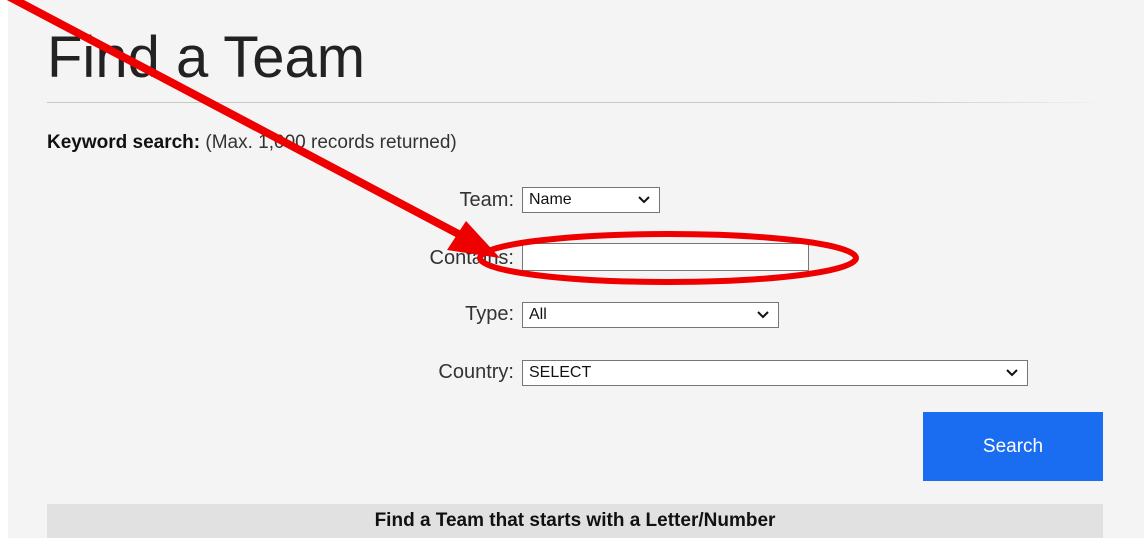 The height and width of the screenshot is (538, 1144). I want to click on type-select-value: All, so click(538, 314).